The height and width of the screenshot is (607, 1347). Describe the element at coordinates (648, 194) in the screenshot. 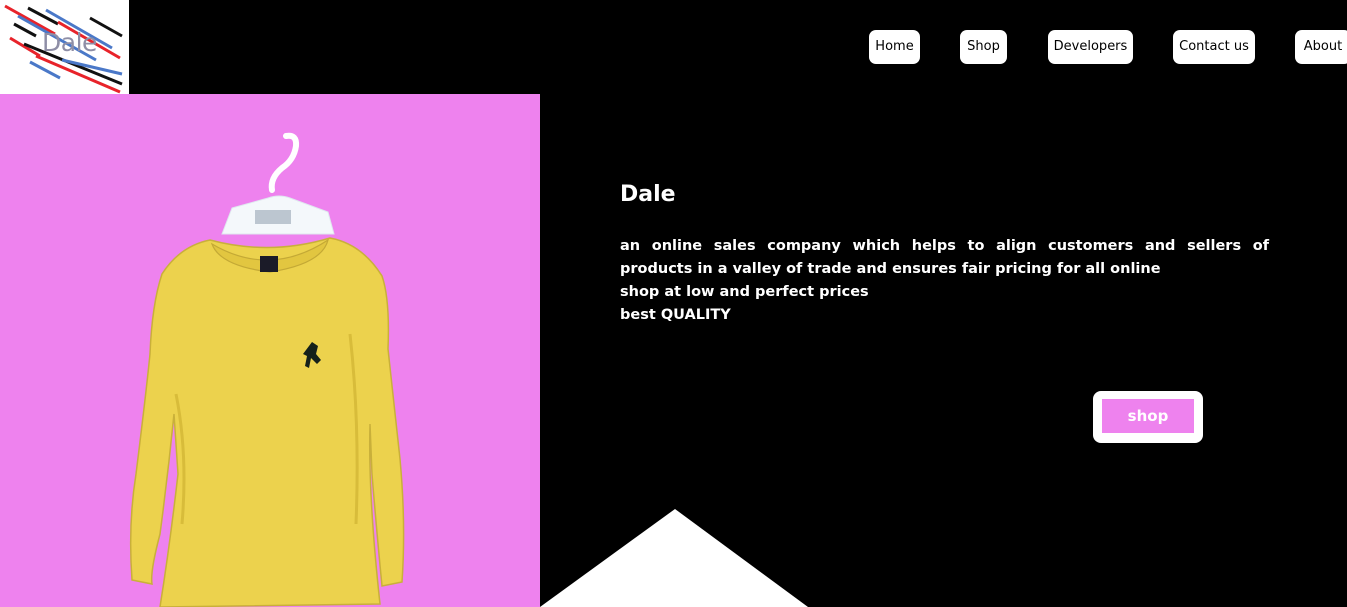

I see `hero-title: Dale` at that location.